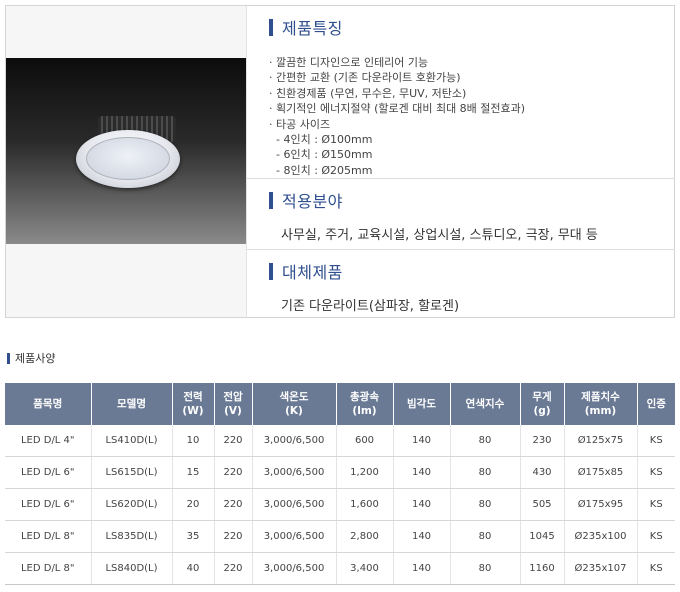  What do you see at coordinates (233, 411) in the screenshot?
I see `header-line: (V)` at bounding box center [233, 411].